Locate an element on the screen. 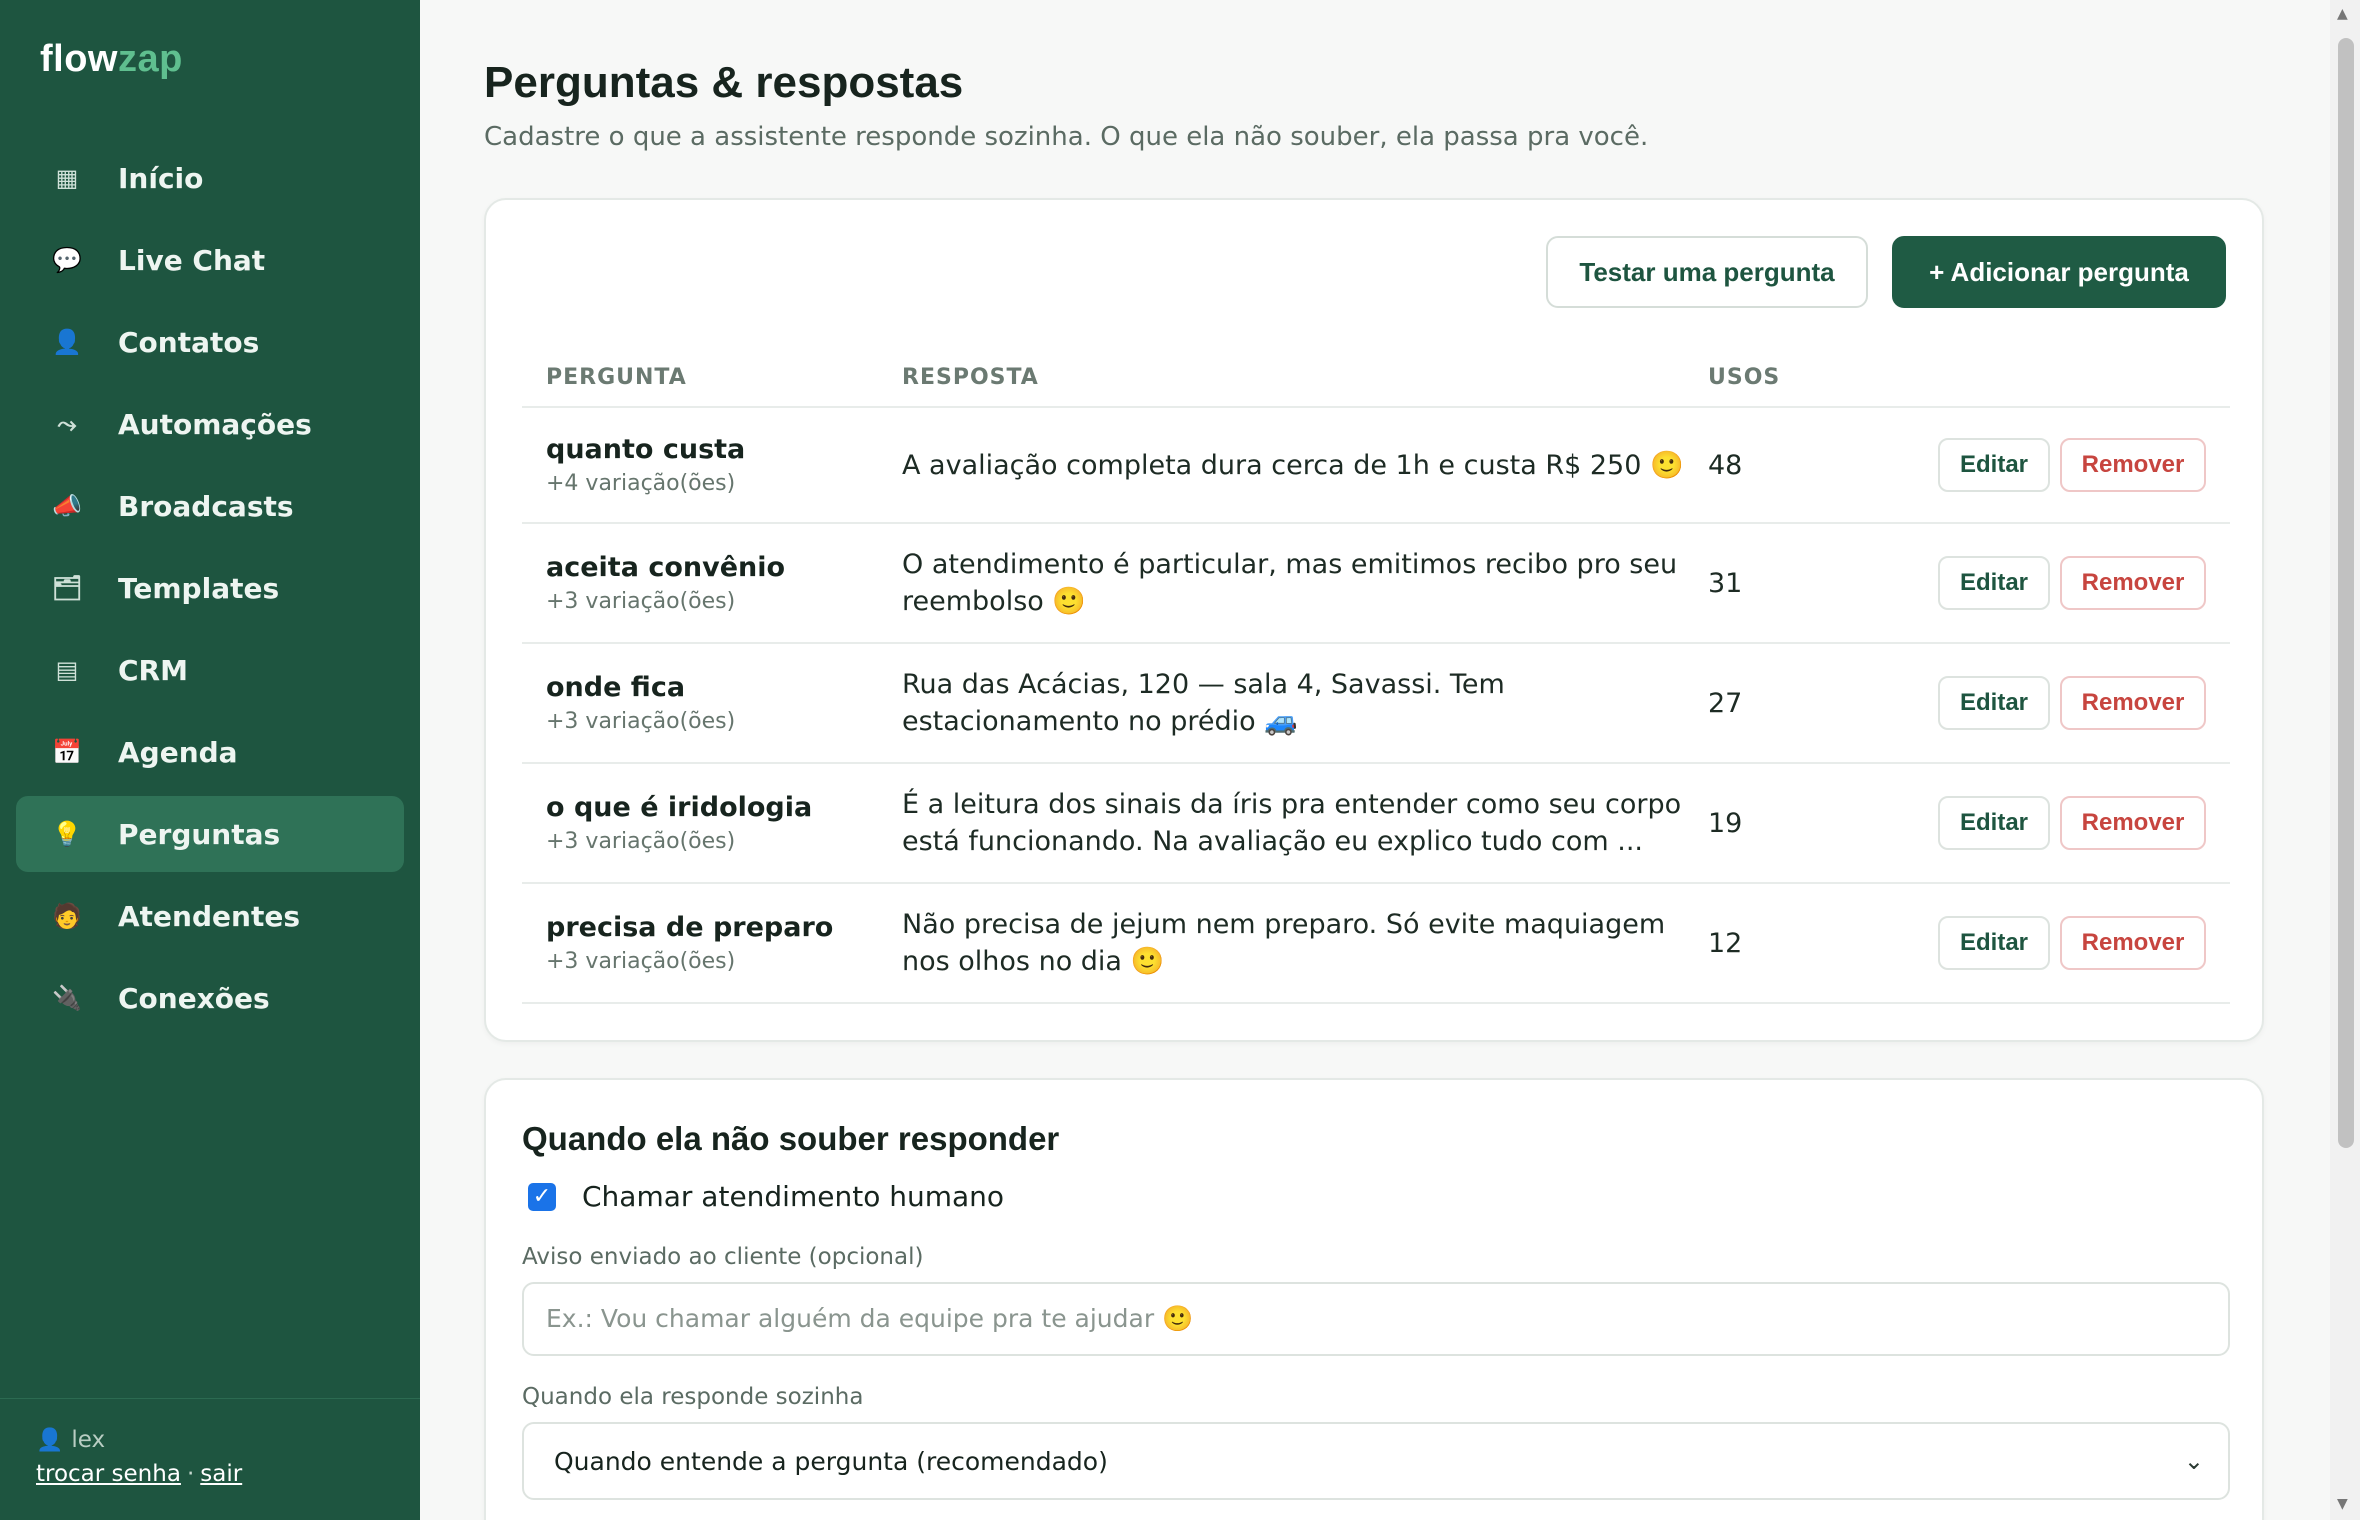 Image resolution: width=2360 pixels, height=1520 pixels. sidebar-item-contatos: 👤 Contatos is located at coordinates (210, 342).